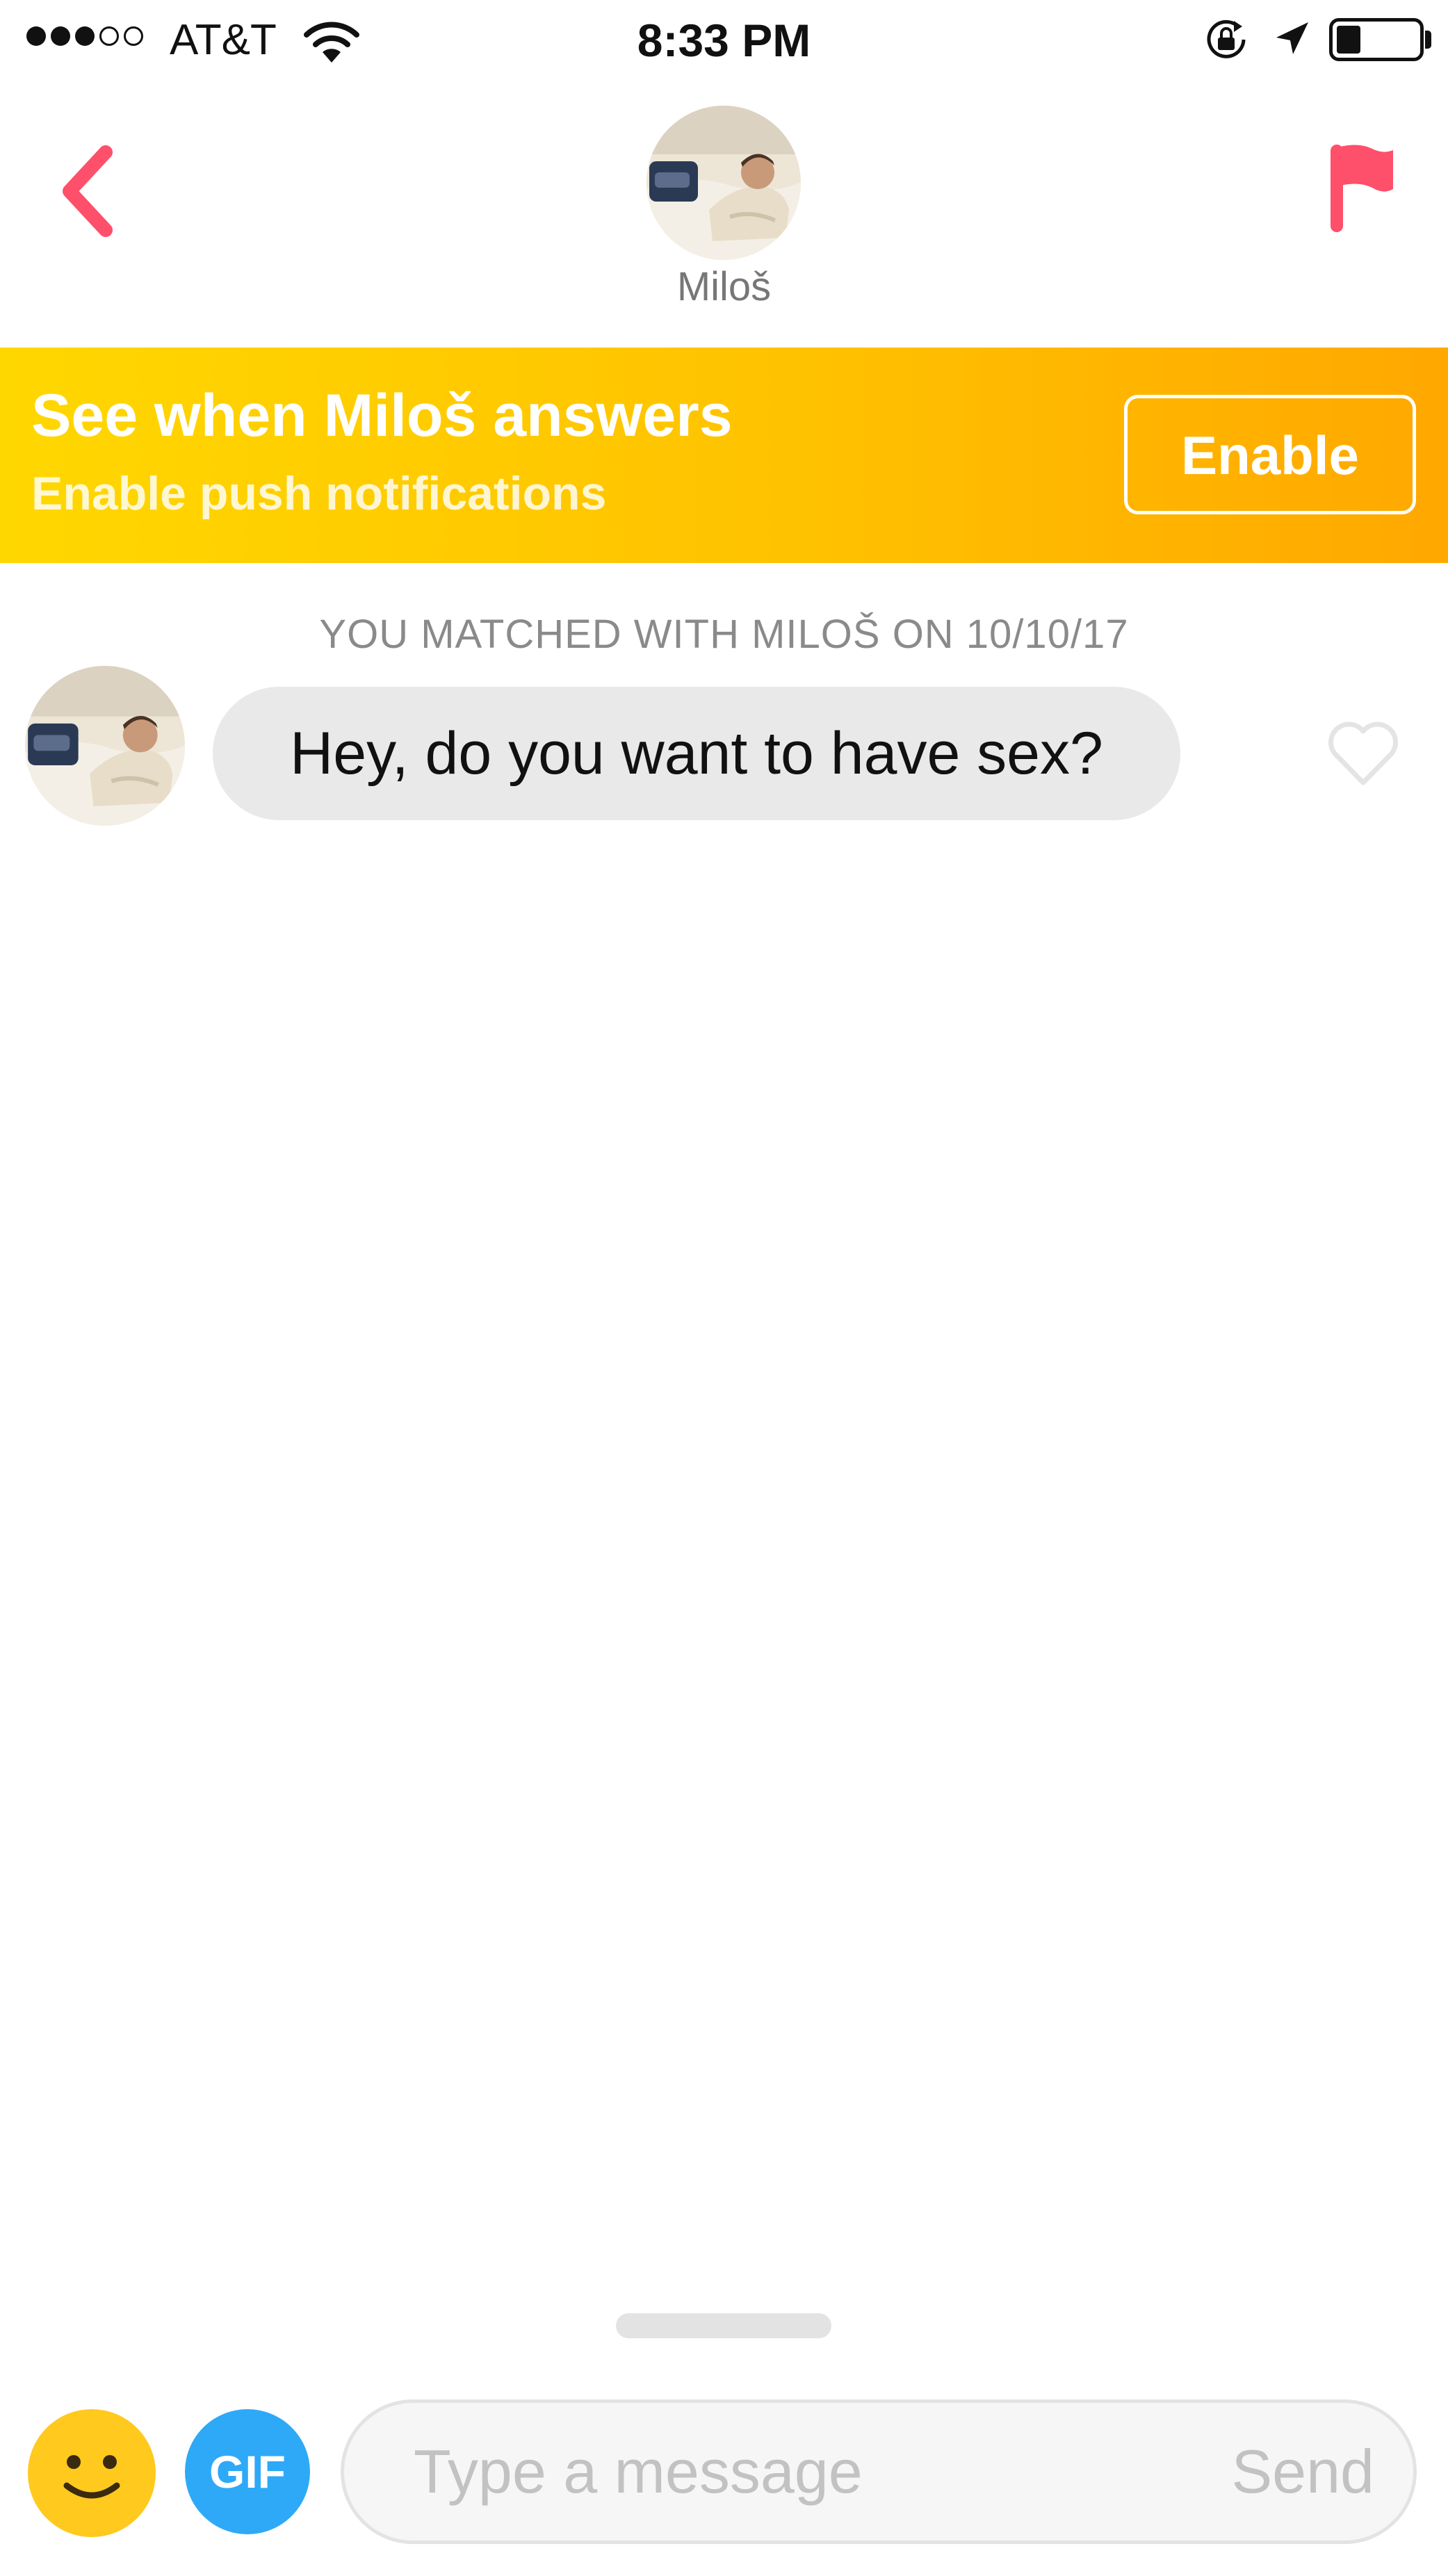  I want to click on keyboard-drag-handle, so click(723, 2325).